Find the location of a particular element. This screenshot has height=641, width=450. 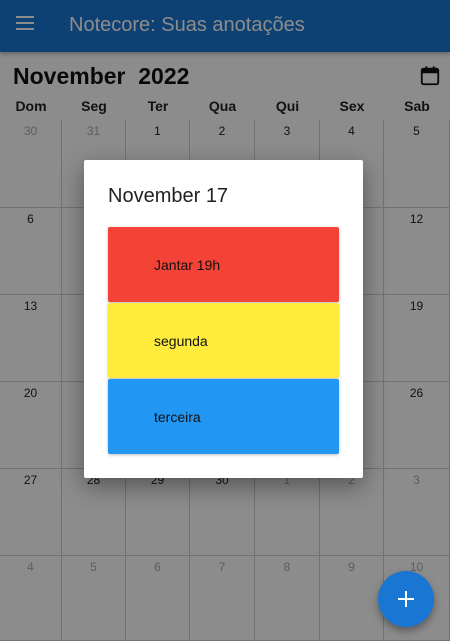

note-card: segunda is located at coordinates (223, 340).